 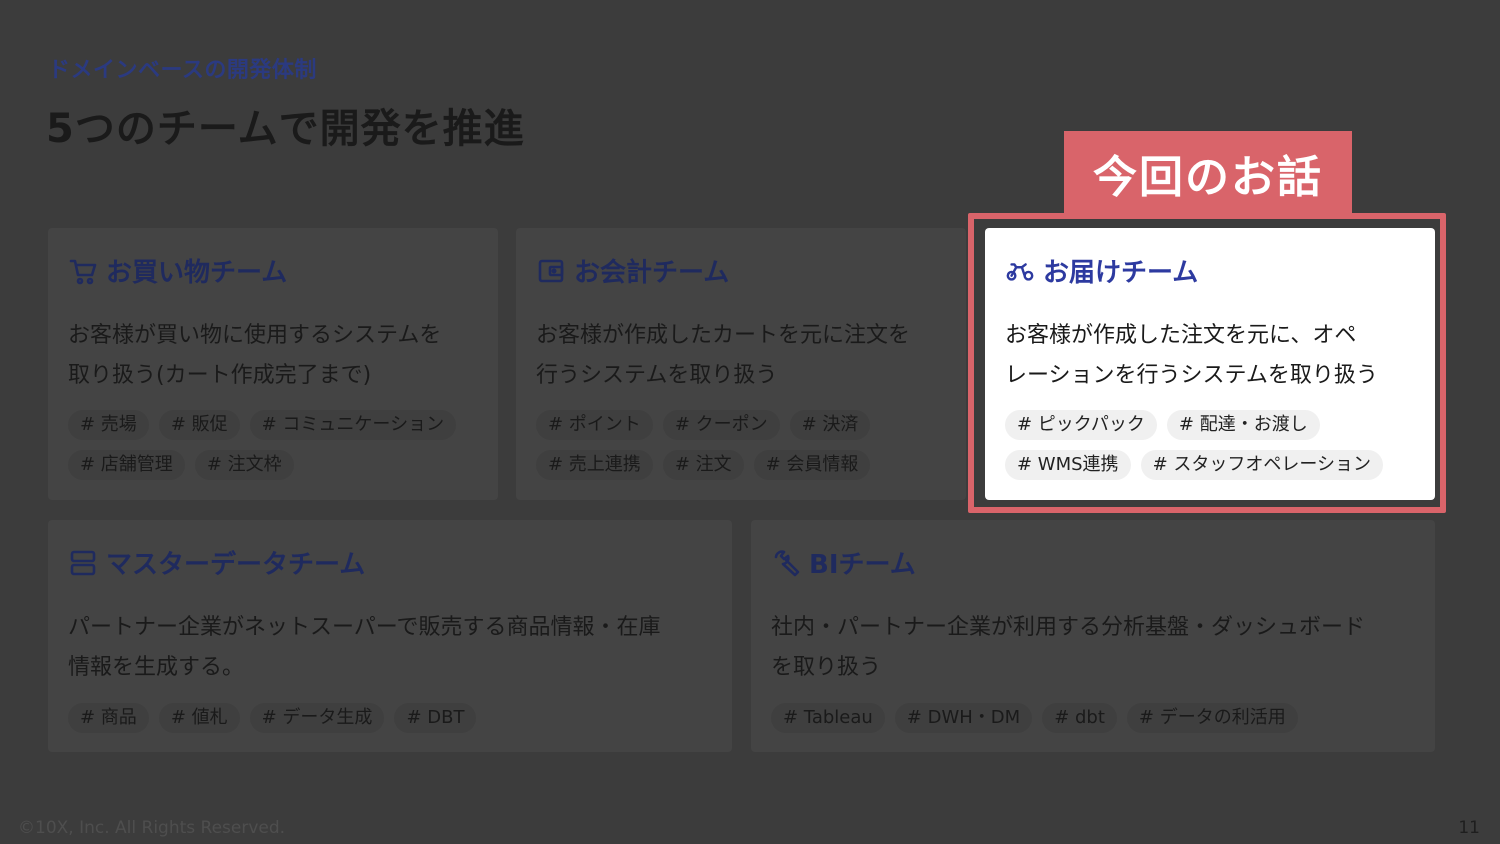 I want to click on tag-list: # 商品 # 値札 # データ生成 # DBT, so click(x=395, y=718).